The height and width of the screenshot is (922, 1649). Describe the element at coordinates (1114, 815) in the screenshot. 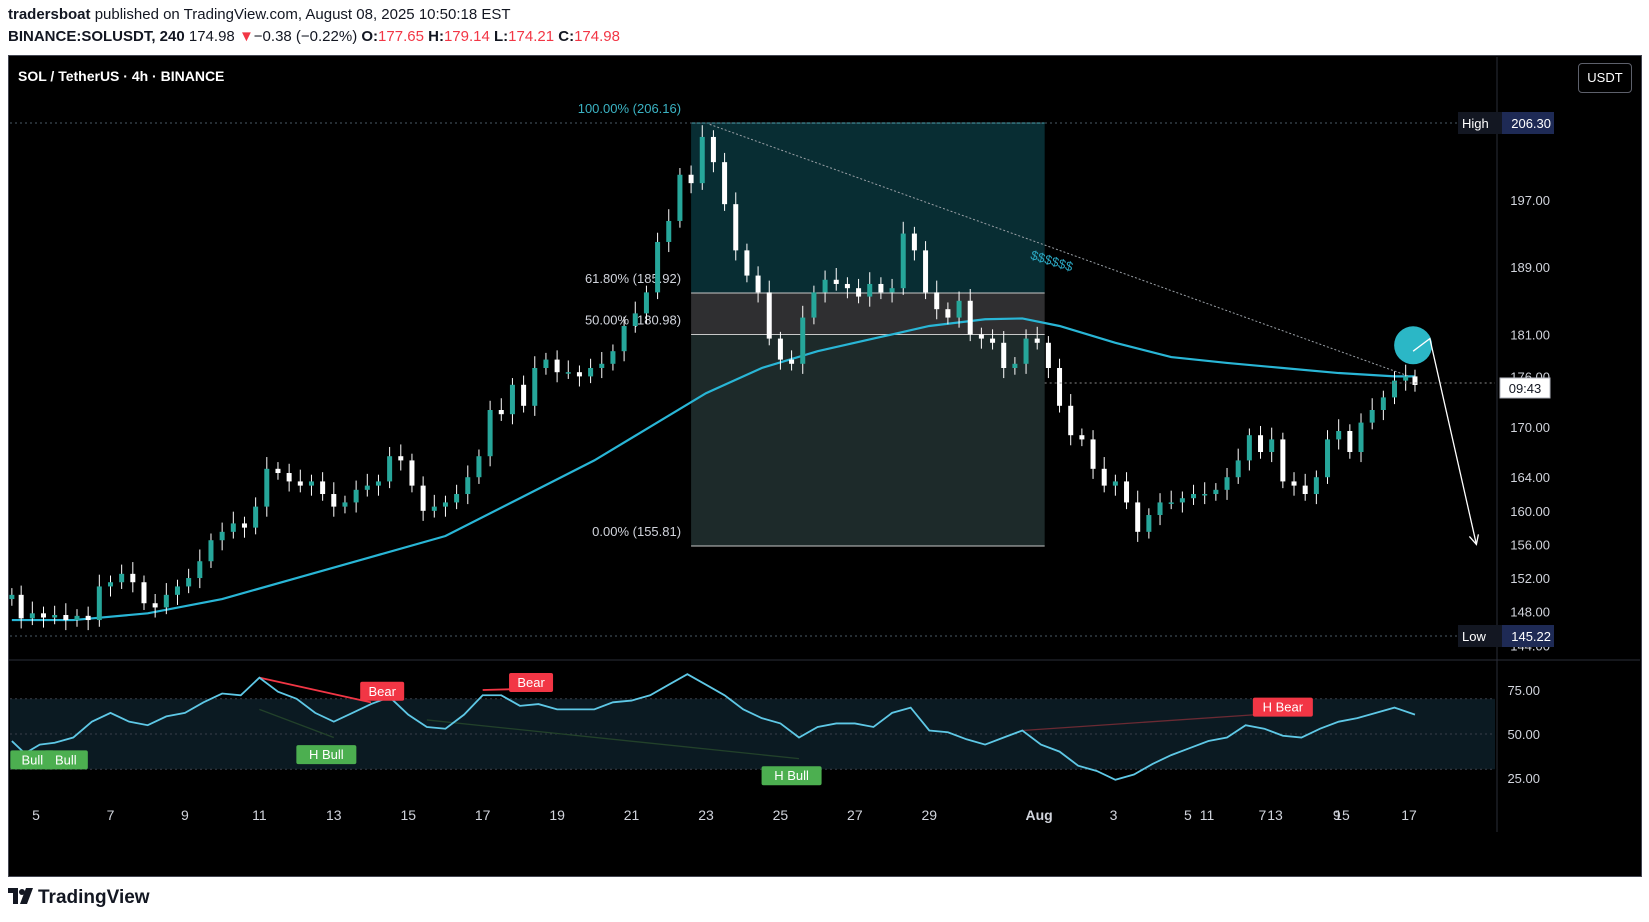

I see `time-tick-label: 3` at that location.